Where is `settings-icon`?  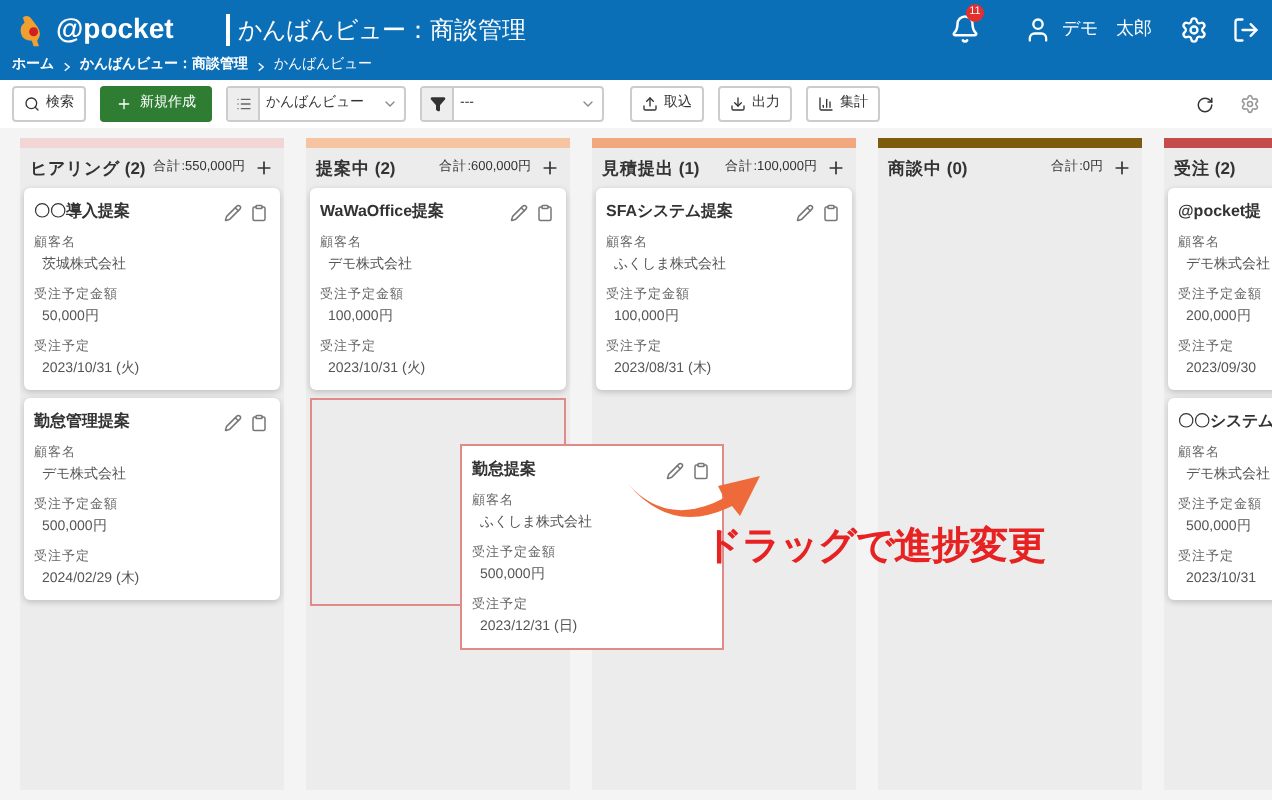
settings-icon is located at coordinates (1250, 104).